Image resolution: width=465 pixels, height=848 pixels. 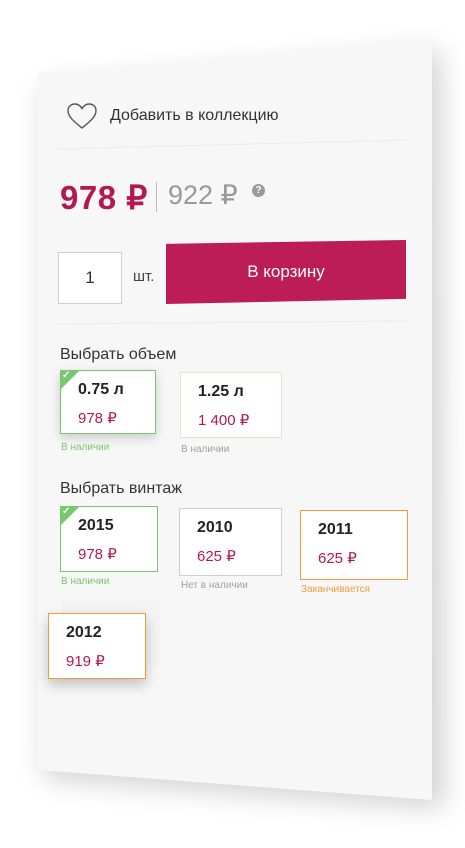 What do you see at coordinates (97, 554) in the screenshot?
I see `vintage-option-price: 978 ₽` at bounding box center [97, 554].